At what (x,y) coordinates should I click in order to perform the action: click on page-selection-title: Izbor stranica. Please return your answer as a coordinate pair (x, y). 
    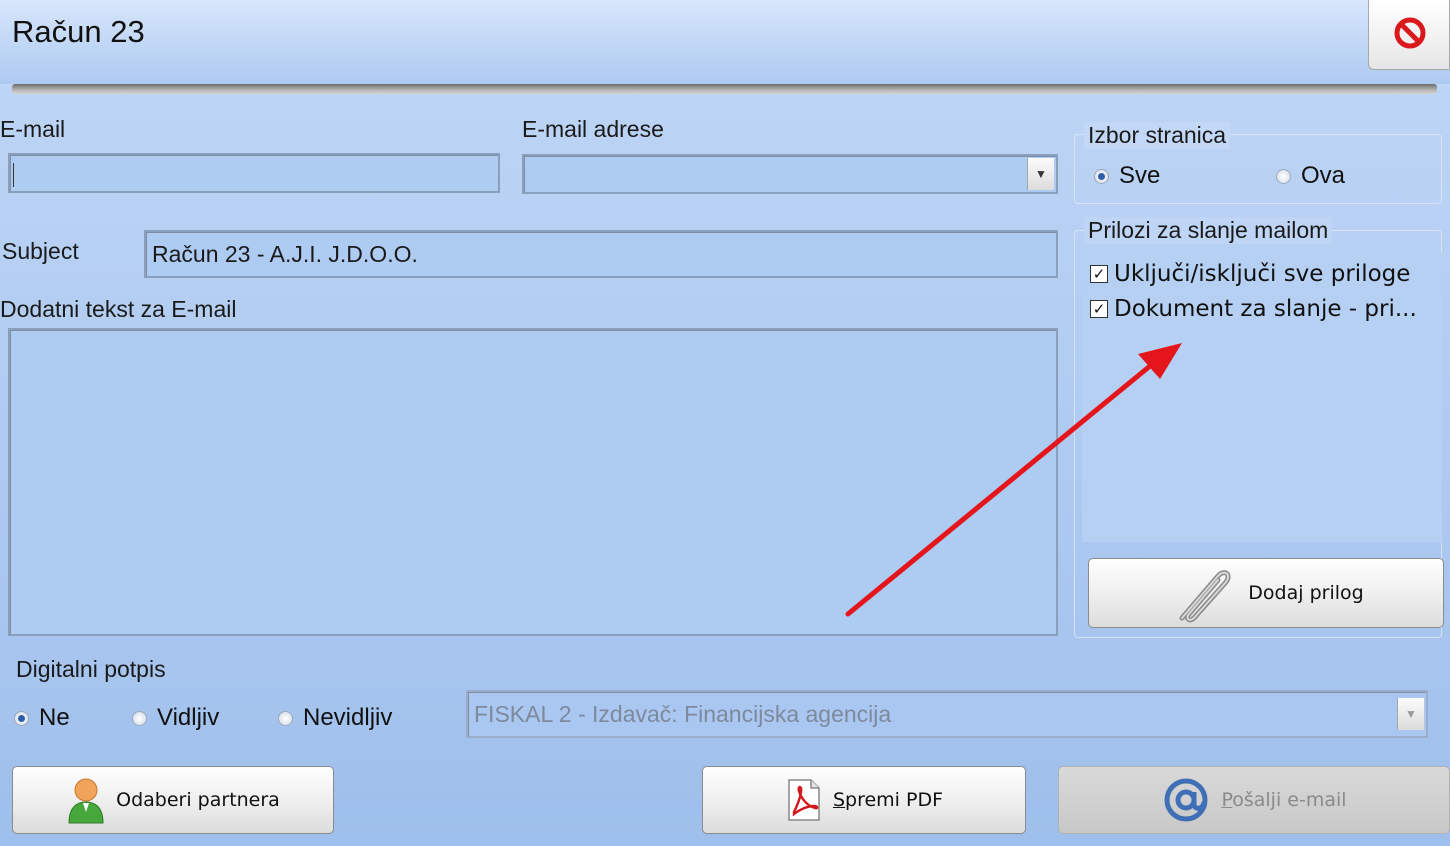
    Looking at the image, I should click on (1157, 135).